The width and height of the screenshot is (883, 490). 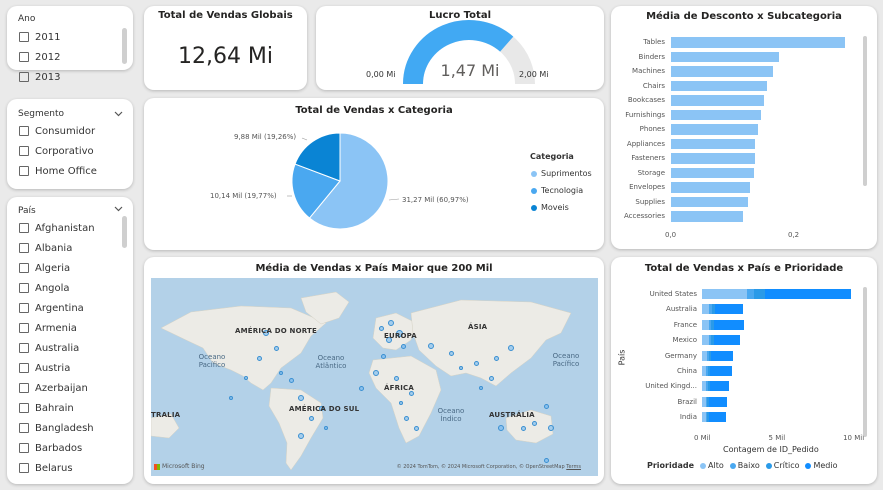 What do you see at coordinates (821, 465) in the screenshot?
I see `legend-item: Medio` at bounding box center [821, 465].